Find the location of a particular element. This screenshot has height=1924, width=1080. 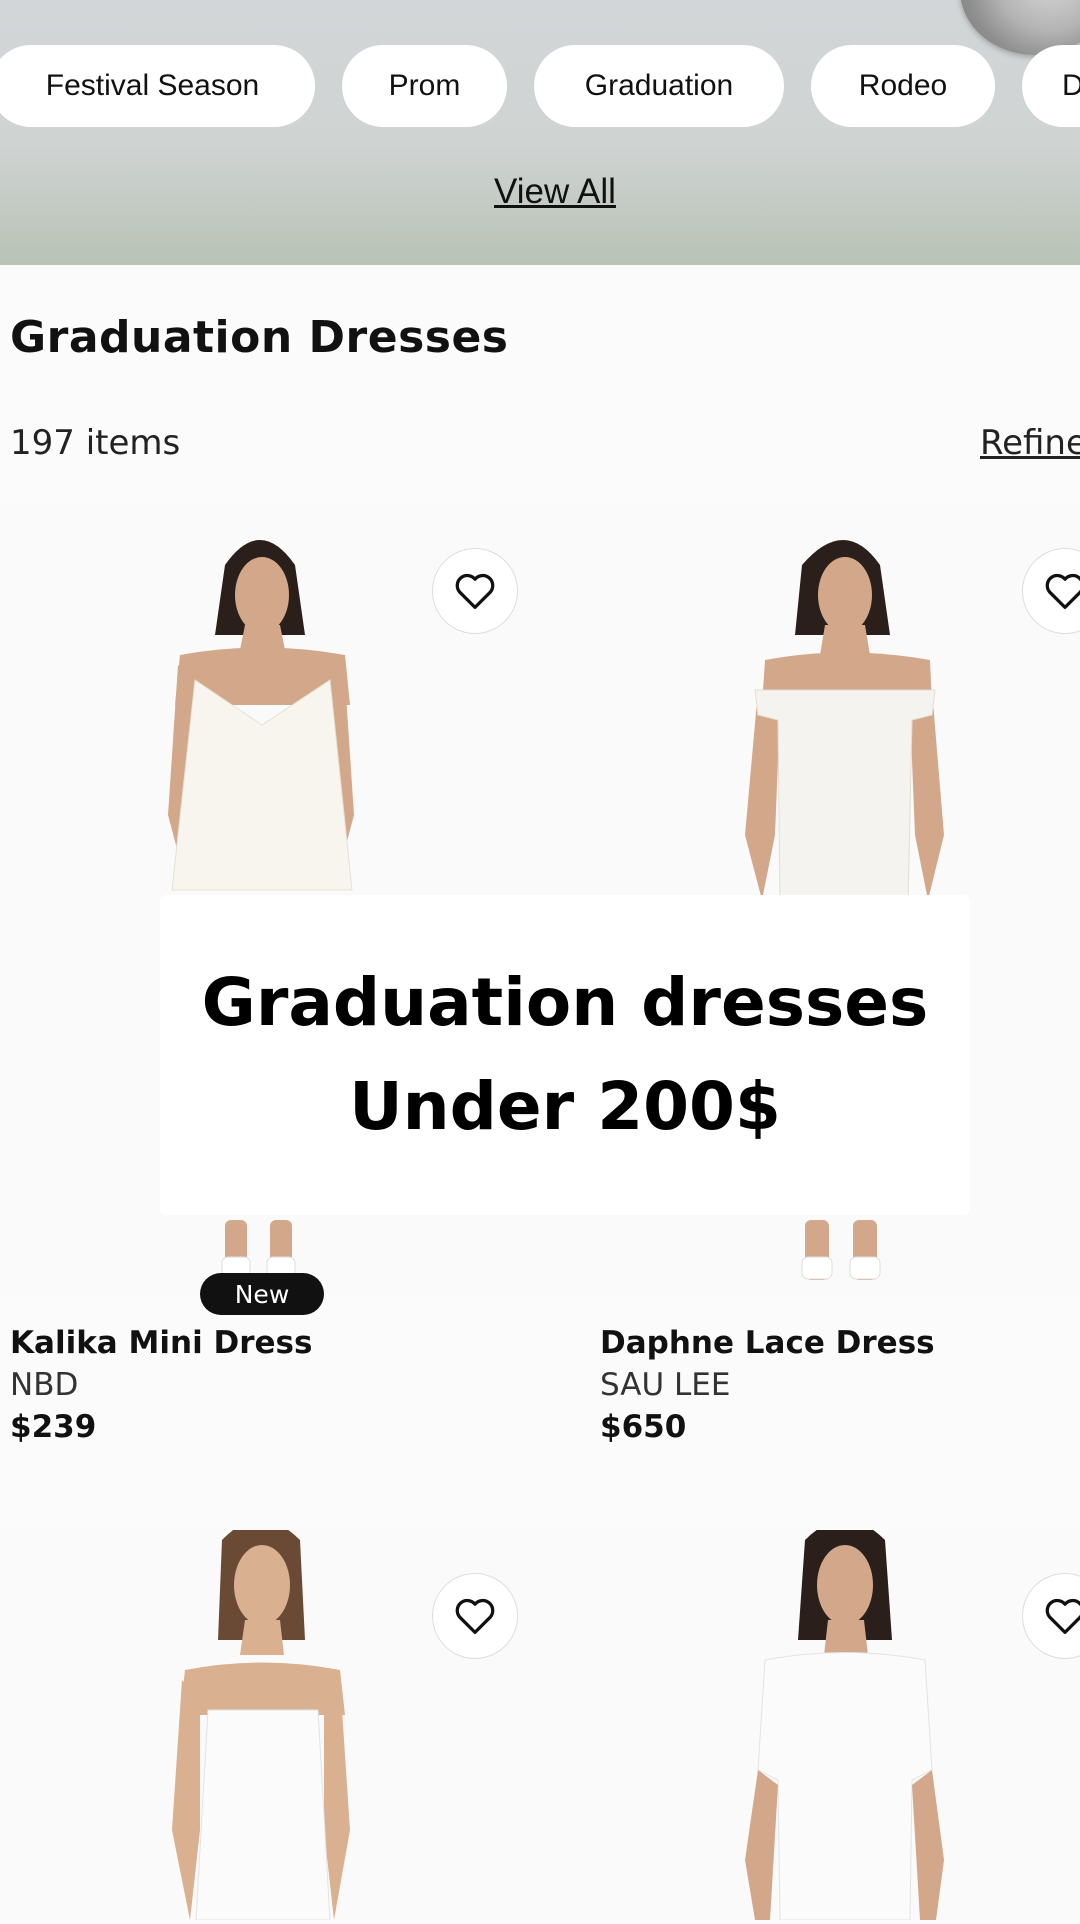

chip-next: D is located at coordinates (1051, 86).